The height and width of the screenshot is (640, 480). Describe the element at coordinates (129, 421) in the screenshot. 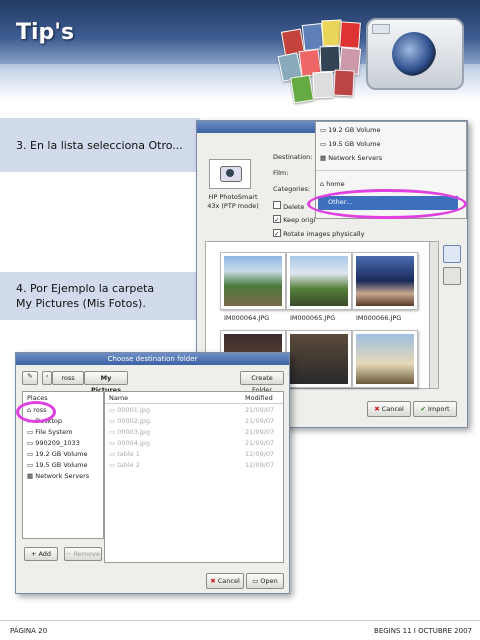

I see `file-row: ▭ 00002.jpg` at that location.